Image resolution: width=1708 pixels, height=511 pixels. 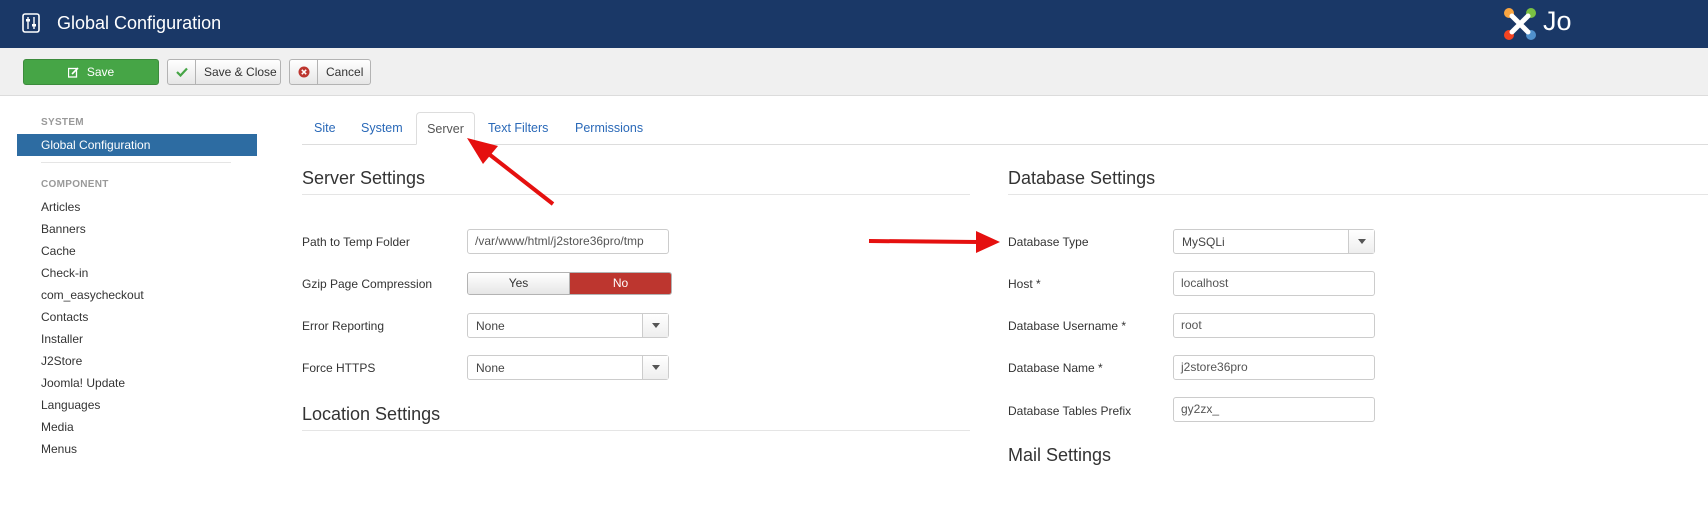 I want to click on table-prefix-input: gy2zx_, so click(x=1274, y=409).